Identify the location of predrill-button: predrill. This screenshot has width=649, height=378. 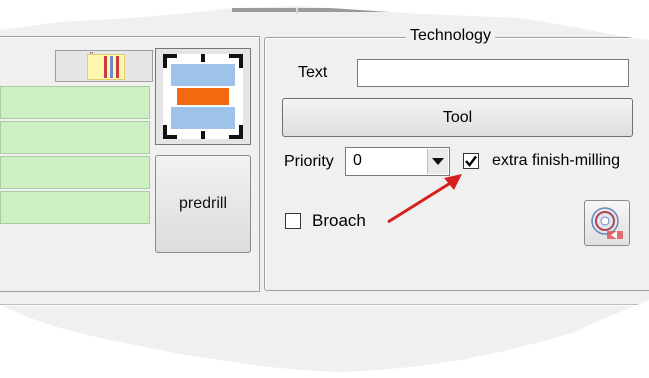
(203, 204).